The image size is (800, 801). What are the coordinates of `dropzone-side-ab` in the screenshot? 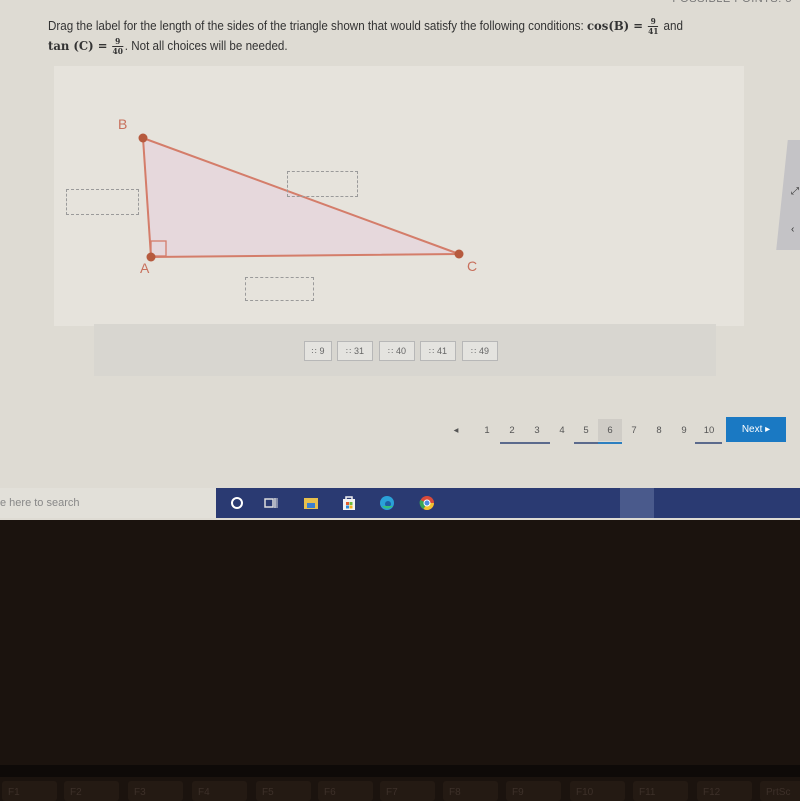 It's located at (102, 202).